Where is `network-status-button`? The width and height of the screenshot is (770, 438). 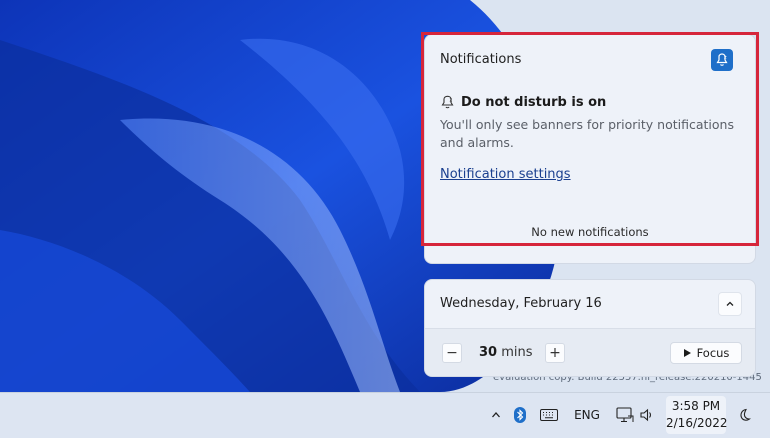 network-status-button is located at coordinates (625, 415).